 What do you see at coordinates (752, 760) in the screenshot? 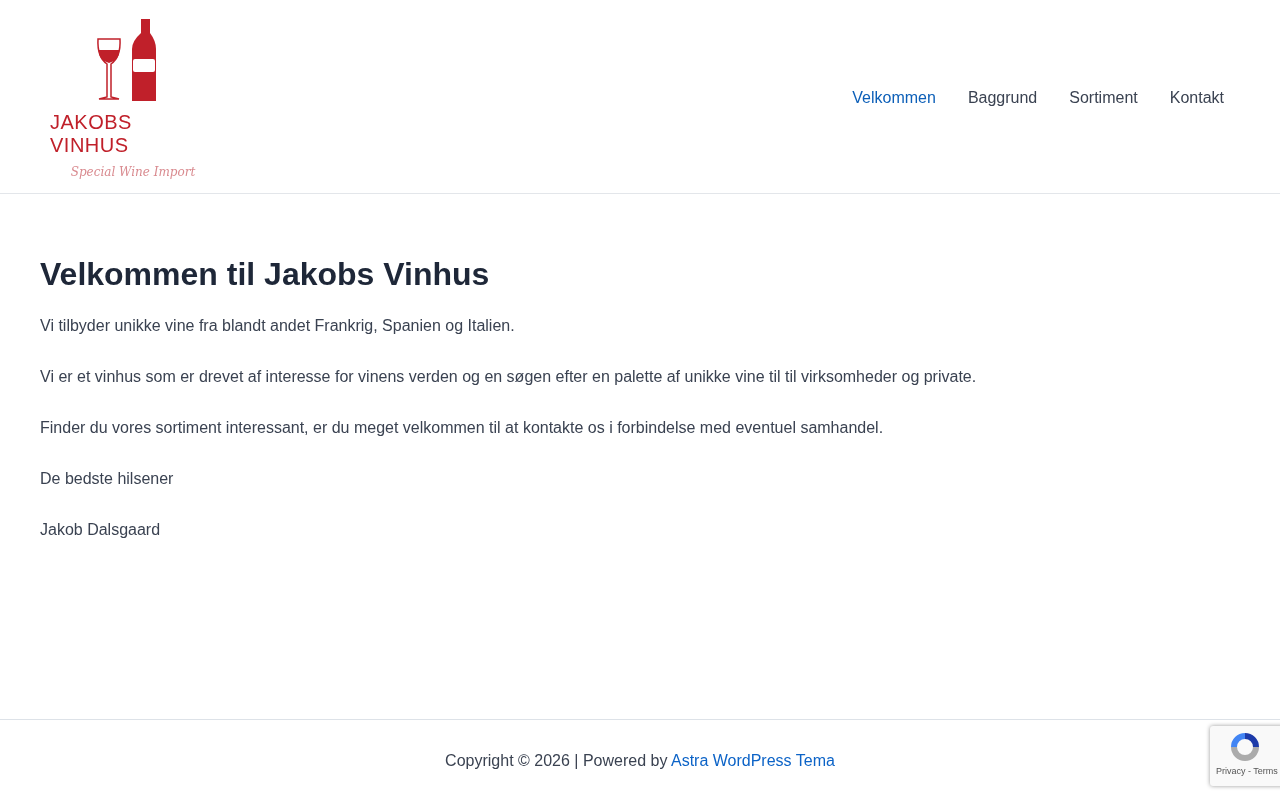
I see `theme-link: Astra WordPress Tema` at bounding box center [752, 760].